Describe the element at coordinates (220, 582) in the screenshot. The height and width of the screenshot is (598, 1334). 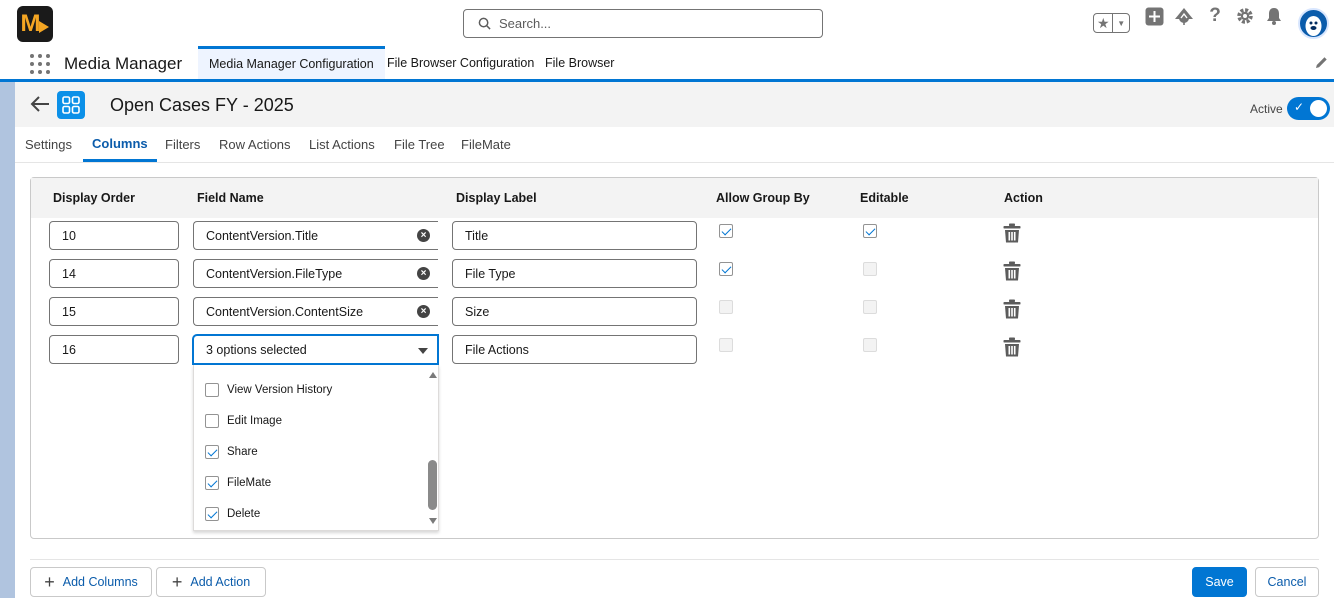
I see `add-action-label: Add Action` at that location.